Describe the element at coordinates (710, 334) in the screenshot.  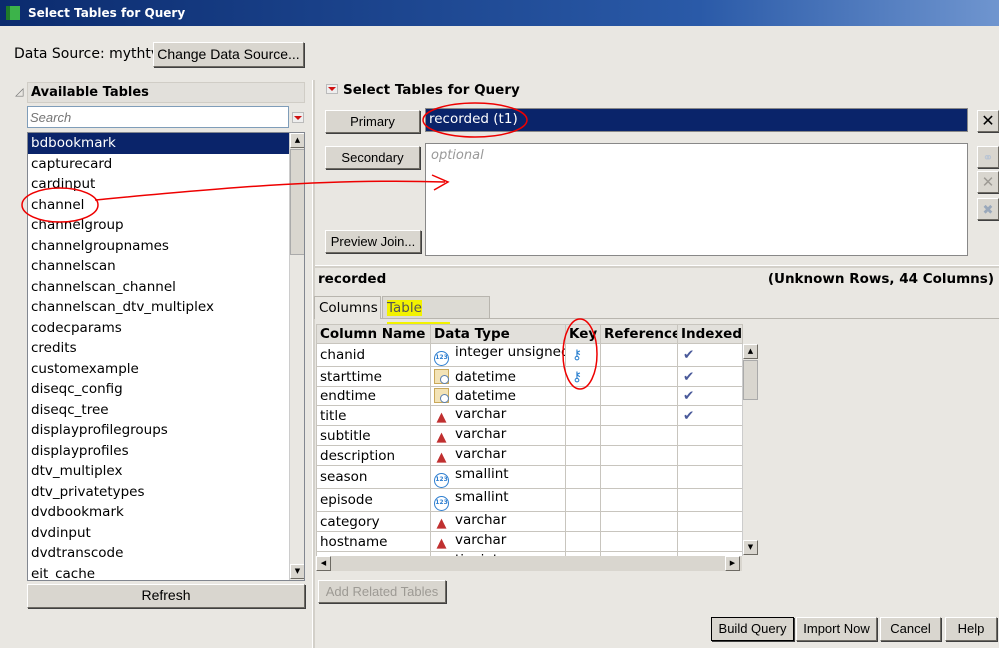
I see `column-header: Indexed` at that location.